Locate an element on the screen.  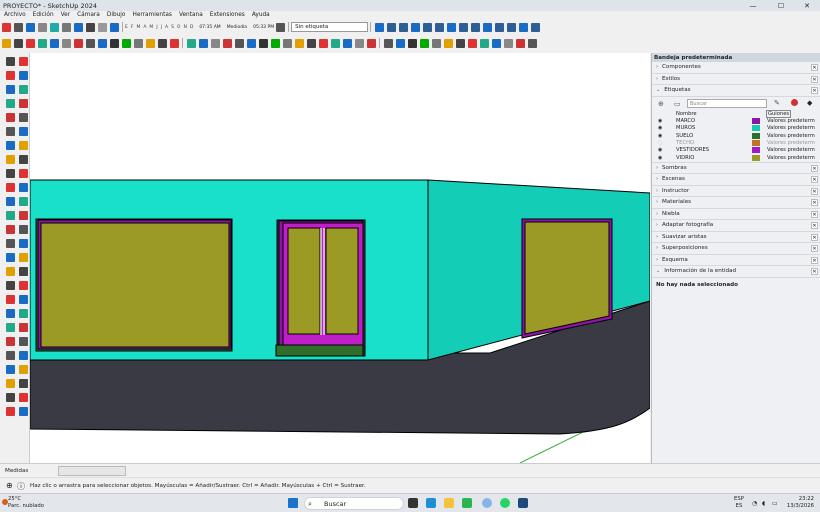
tag-dropdown: Sin etiqueta is located at coordinates (330, 27).